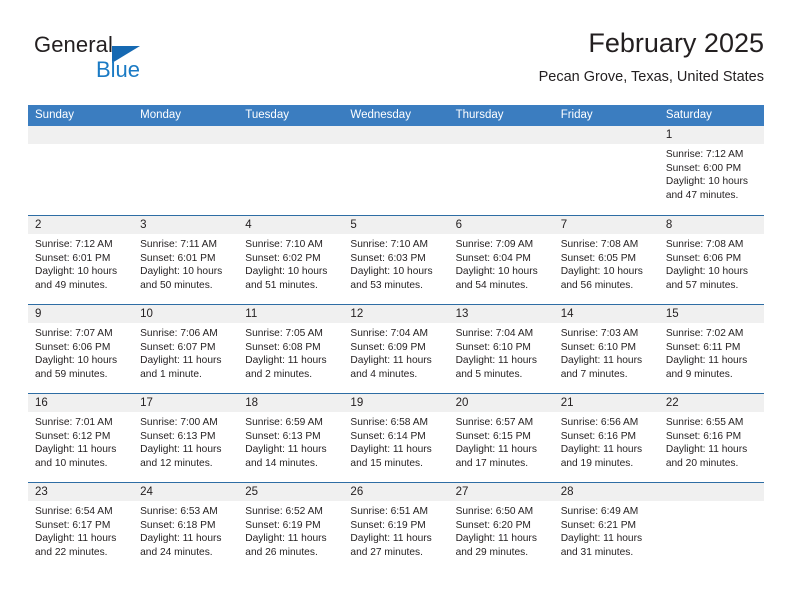  I want to click on sunrise-time: Sunrise: 7:12 AM, so click(74, 244).